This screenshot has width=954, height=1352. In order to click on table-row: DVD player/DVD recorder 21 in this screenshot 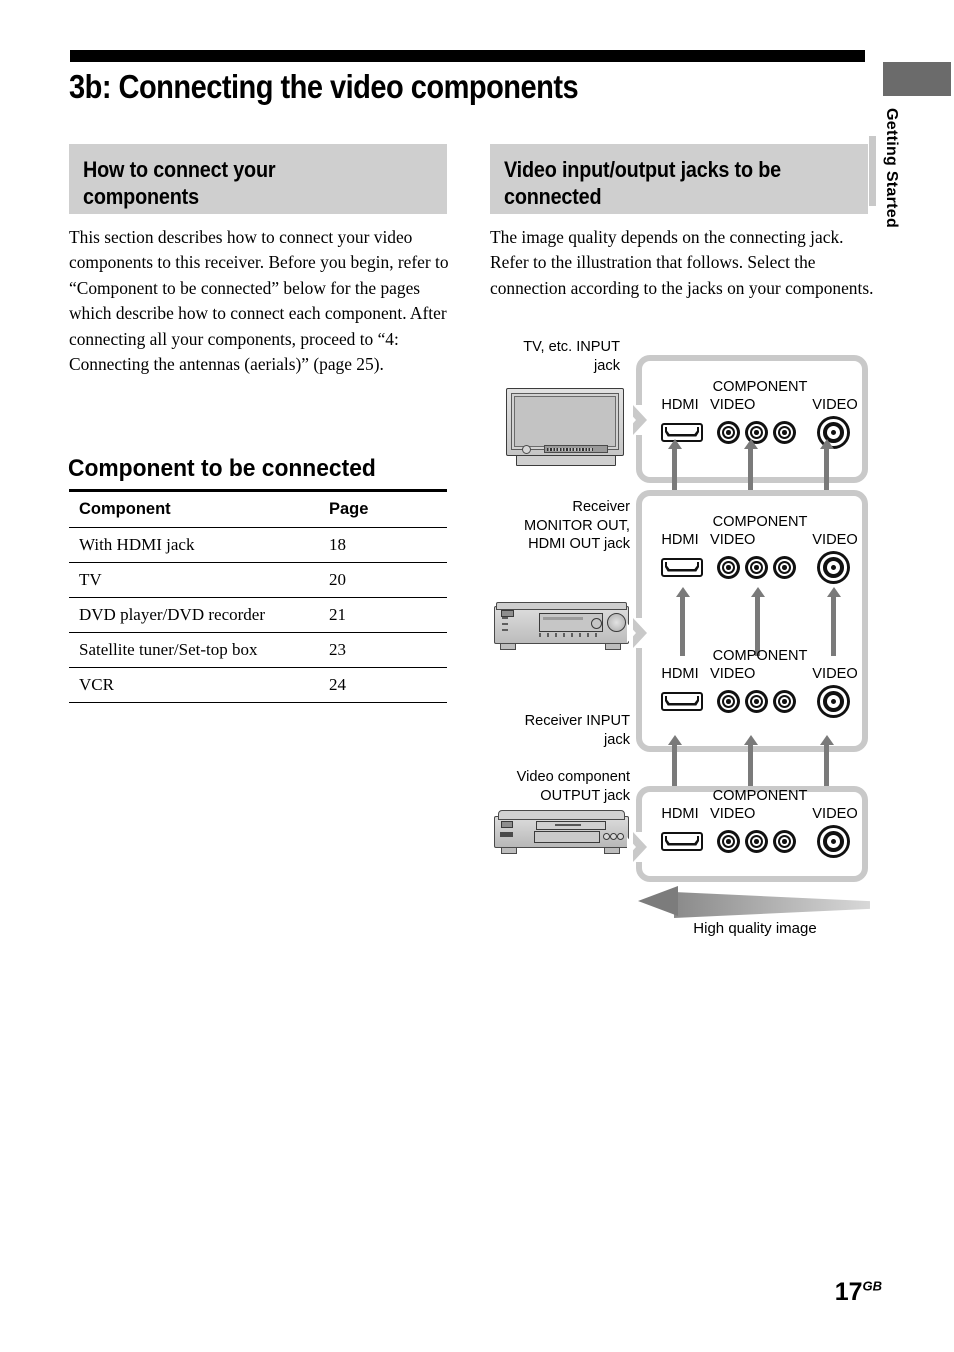, I will do `click(258, 615)`.